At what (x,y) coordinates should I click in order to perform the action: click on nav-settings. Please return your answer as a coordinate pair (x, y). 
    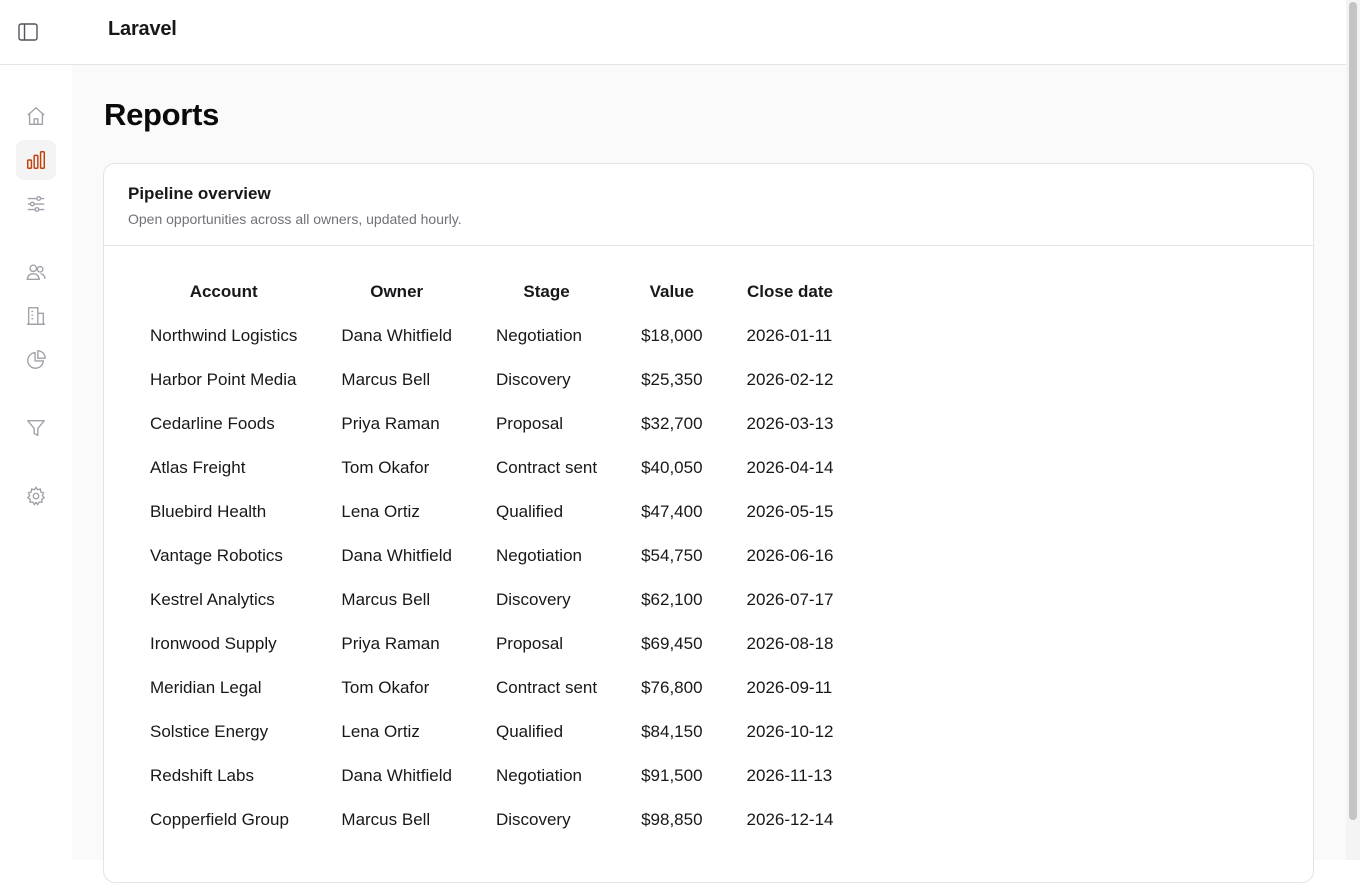
    Looking at the image, I should click on (36, 496).